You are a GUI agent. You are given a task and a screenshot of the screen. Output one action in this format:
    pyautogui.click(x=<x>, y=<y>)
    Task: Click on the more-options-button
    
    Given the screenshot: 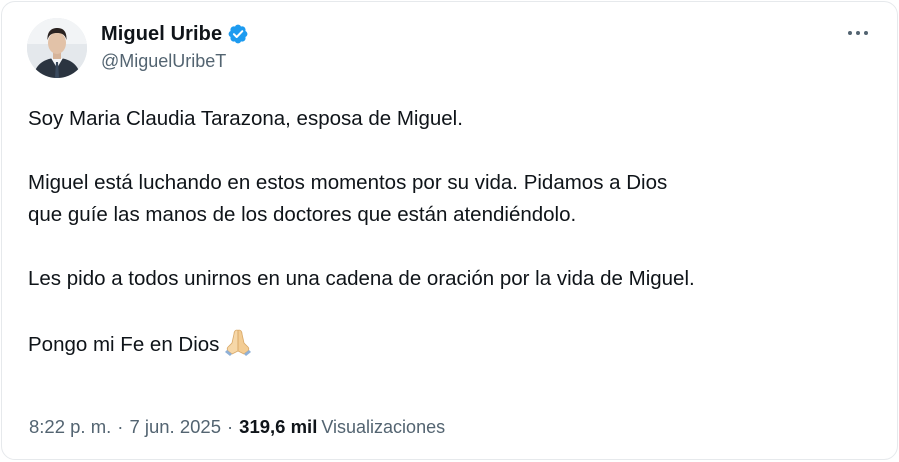 What is the action you would take?
    pyautogui.click(x=858, y=33)
    